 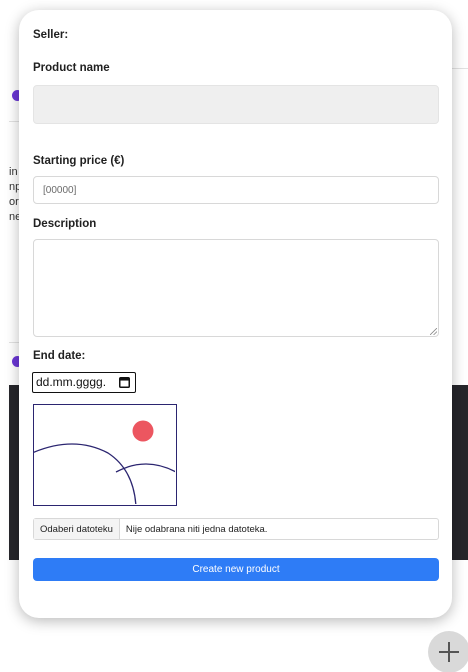 What do you see at coordinates (59, 356) in the screenshot?
I see `end-date-label: End date:` at bounding box center [59, 356].